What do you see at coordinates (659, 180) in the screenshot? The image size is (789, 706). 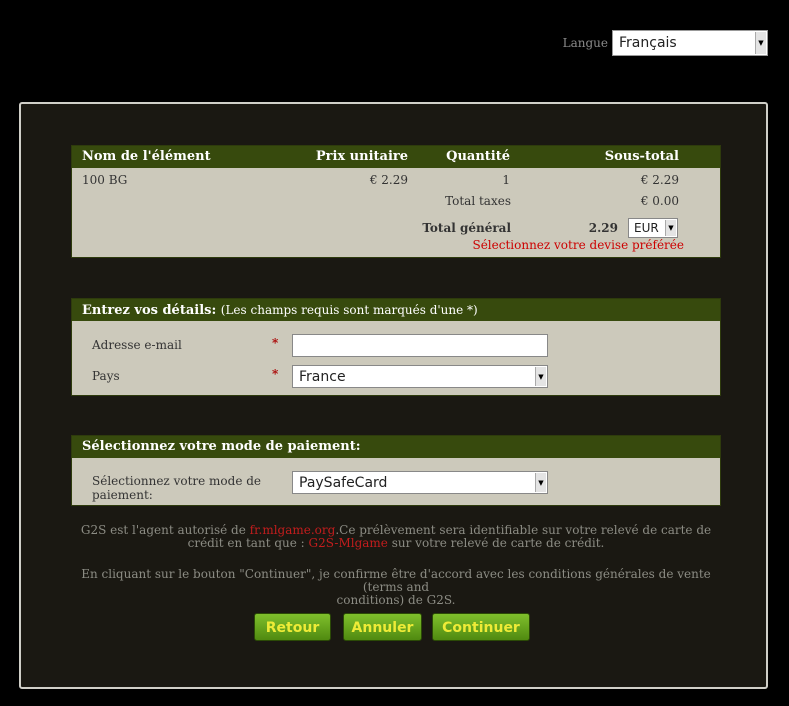 I see `item-subtotal: € 2.29` at bounding box center [659, 180].